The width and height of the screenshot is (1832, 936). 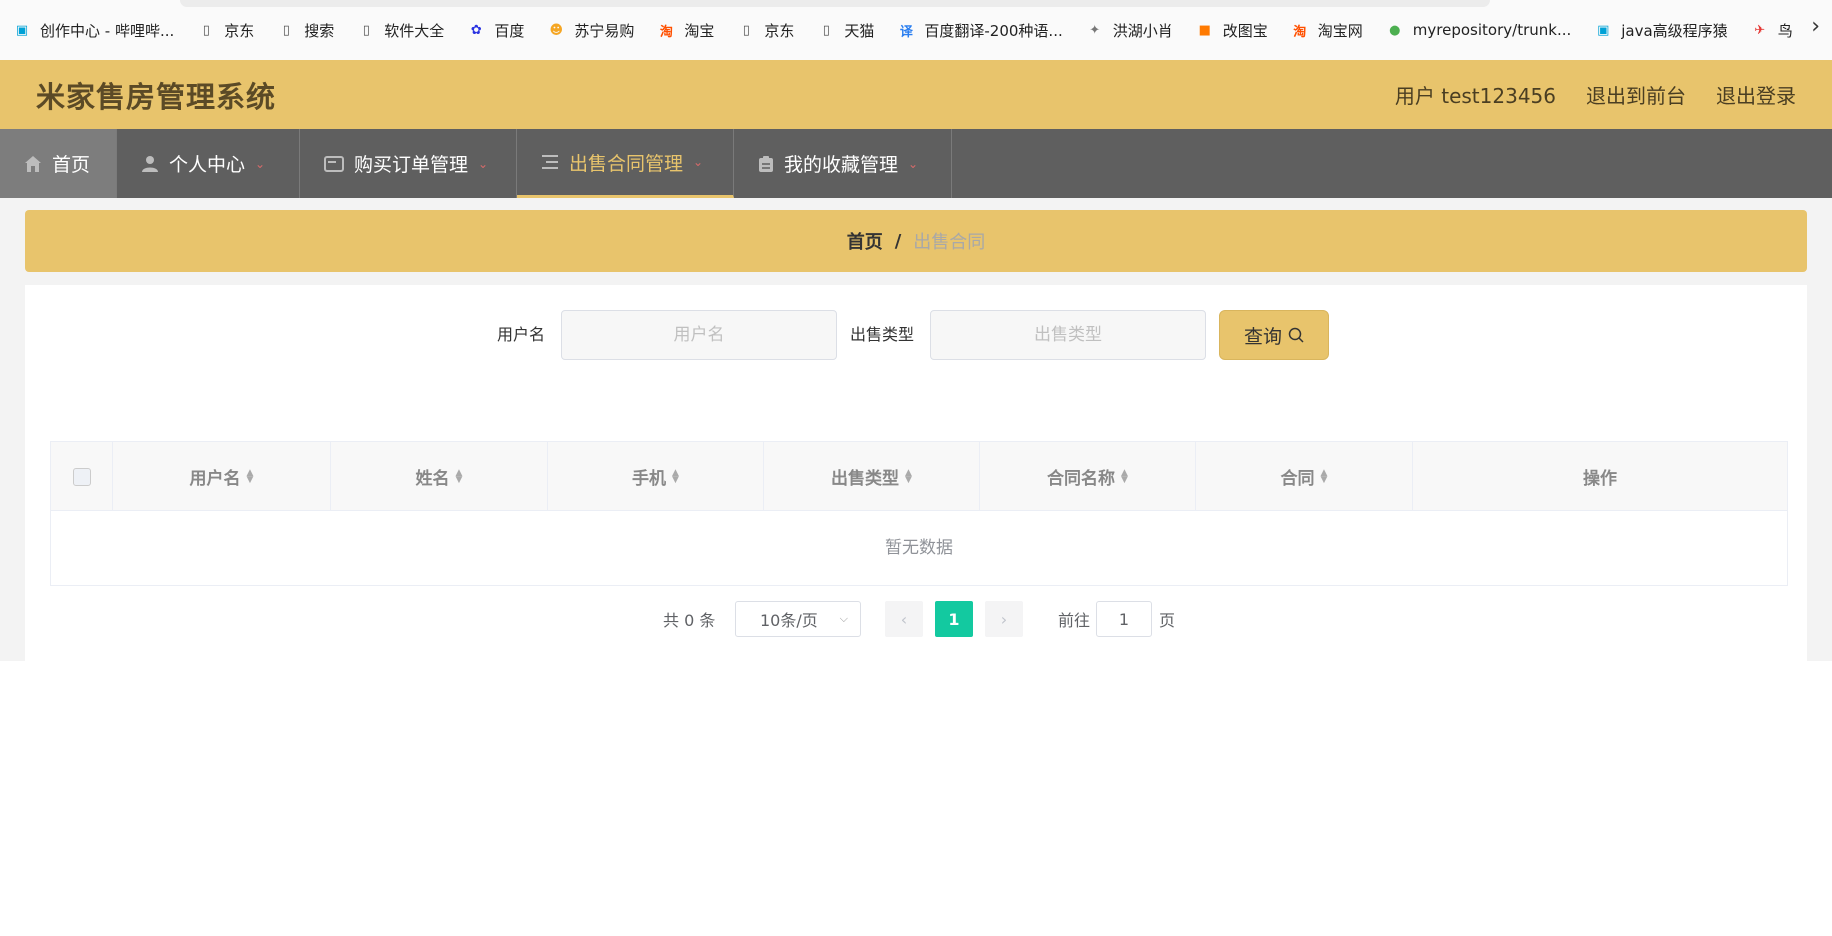 I want to click on table-header: 用户名 ▲ ▼ 姓名 ▲ ▼ 手机 ▲ ▼ 出售类型 ▲ ▼ 合同名称 ▲ ▼ 合同 ▲ ▼ 操作, so click(x=919, y=476).